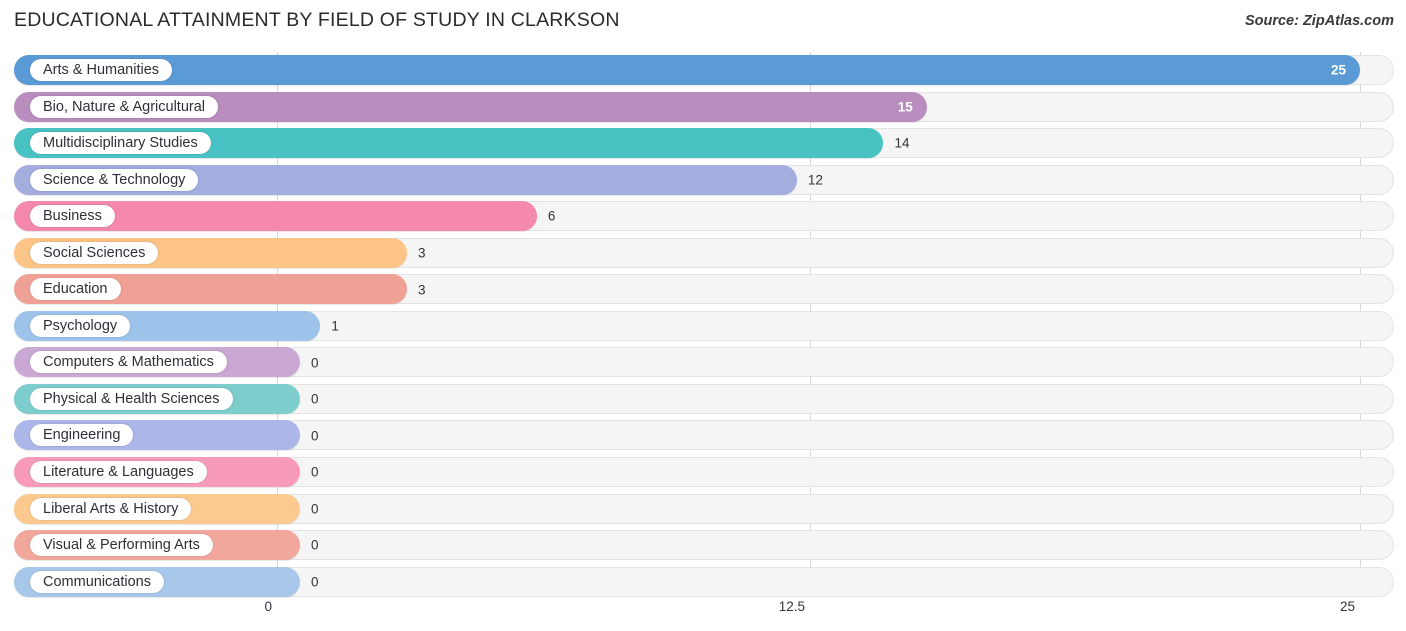 This screenshot has height=631, width=1406. What do you see at coordinates (703, 545) in the screenshot?
I see `bar-row: 0 Visual & Performing Arts` at bounding box center [703, 545].